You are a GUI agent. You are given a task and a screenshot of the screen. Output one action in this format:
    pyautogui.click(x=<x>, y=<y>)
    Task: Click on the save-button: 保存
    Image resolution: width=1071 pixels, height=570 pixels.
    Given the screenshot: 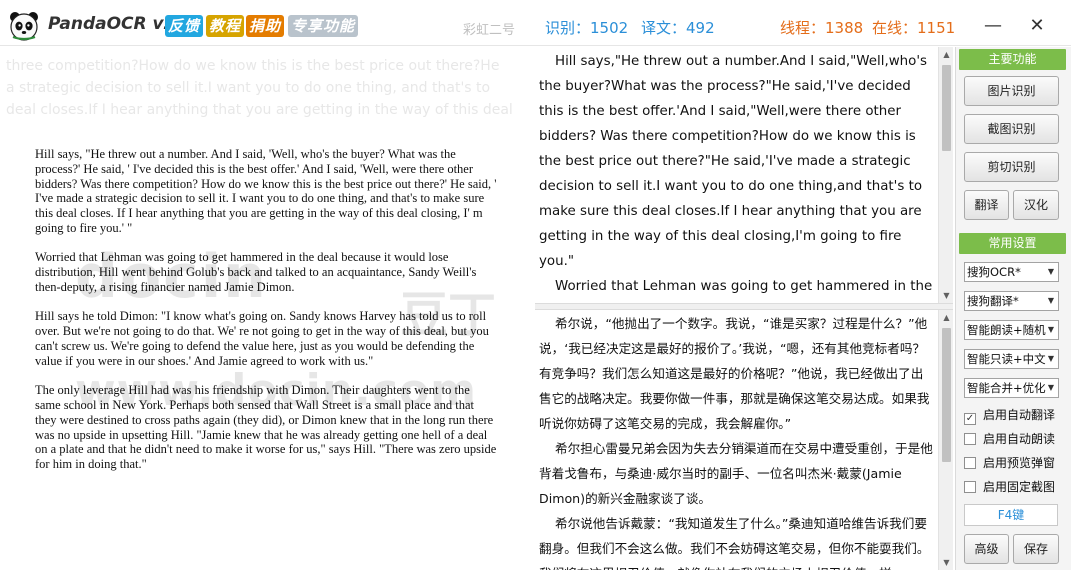 What is the action you would take?
    pyautogui.click(x=1036, y=549)
    